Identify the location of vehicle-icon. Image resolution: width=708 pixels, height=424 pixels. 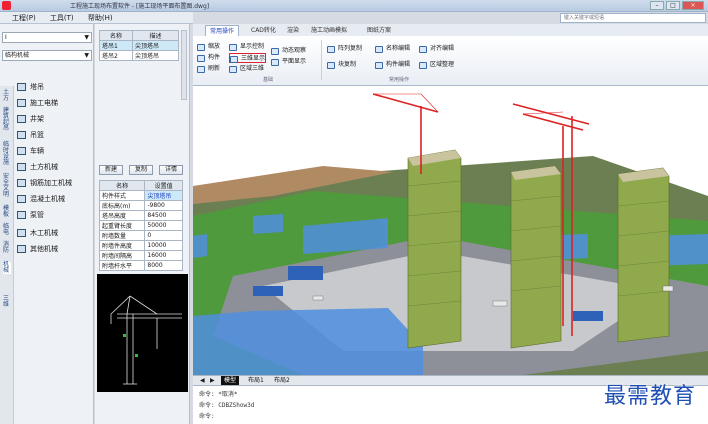
(21, 151).